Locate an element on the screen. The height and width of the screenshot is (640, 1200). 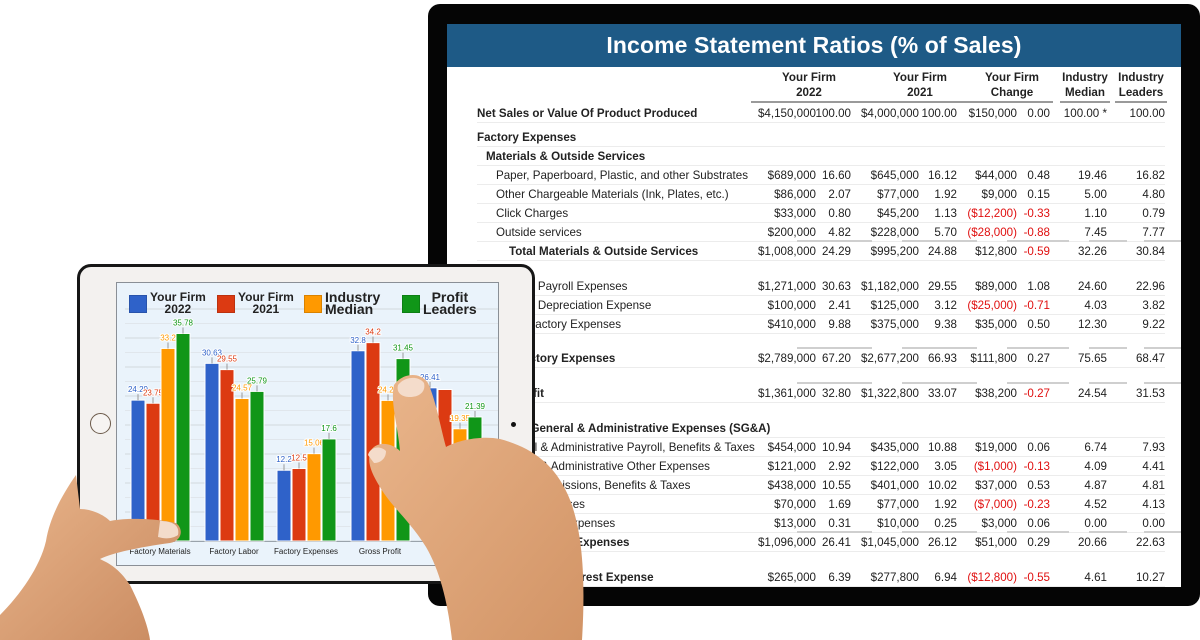
cell-a21: $645,000 is located at coordinates (894, 175).